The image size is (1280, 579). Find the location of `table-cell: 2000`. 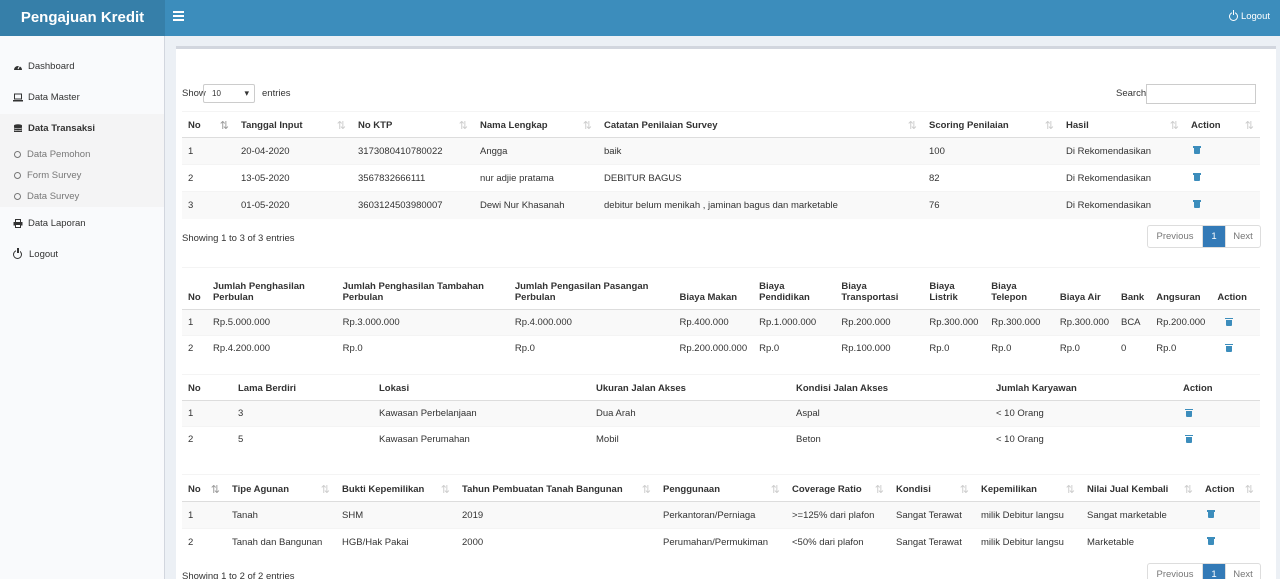

table-cell: 2000 is located at coordinates (556, 542).